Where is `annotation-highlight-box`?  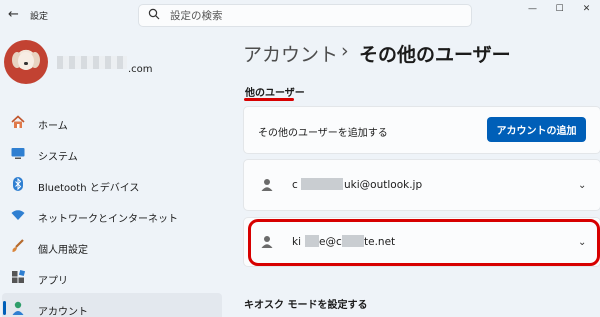 annotation-highlight-box is located at coordinates (424, 242).